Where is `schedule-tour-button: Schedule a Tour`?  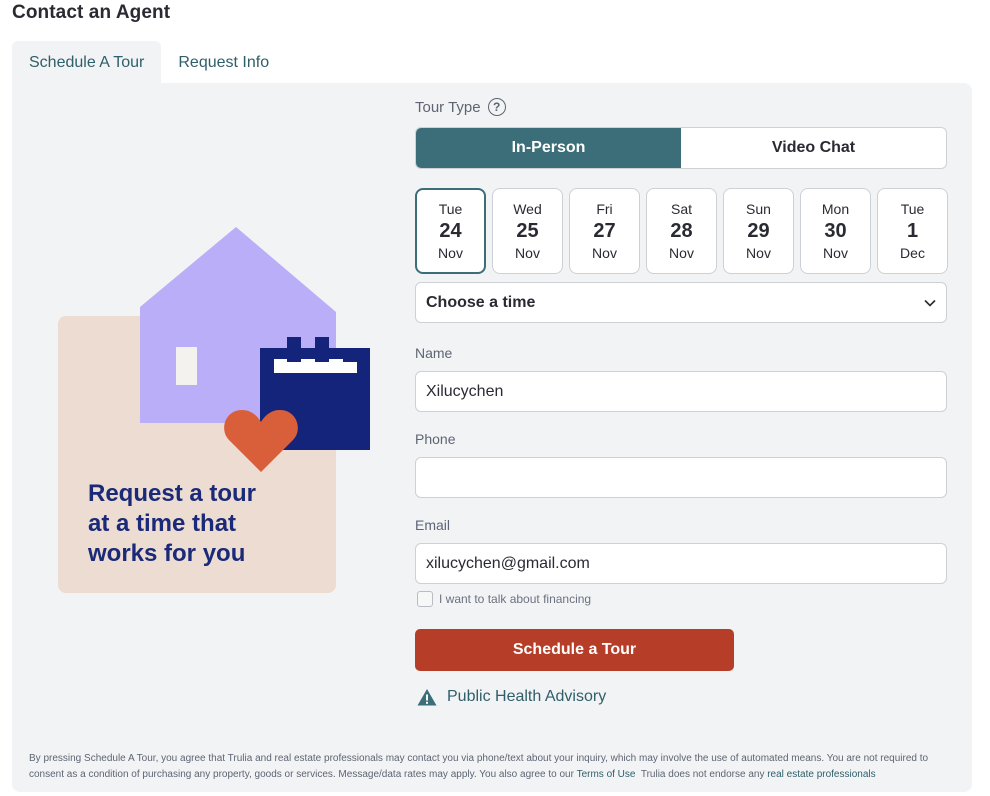
schedule-tour-button: Schedule a Tour is located at coordinates (574, 650).